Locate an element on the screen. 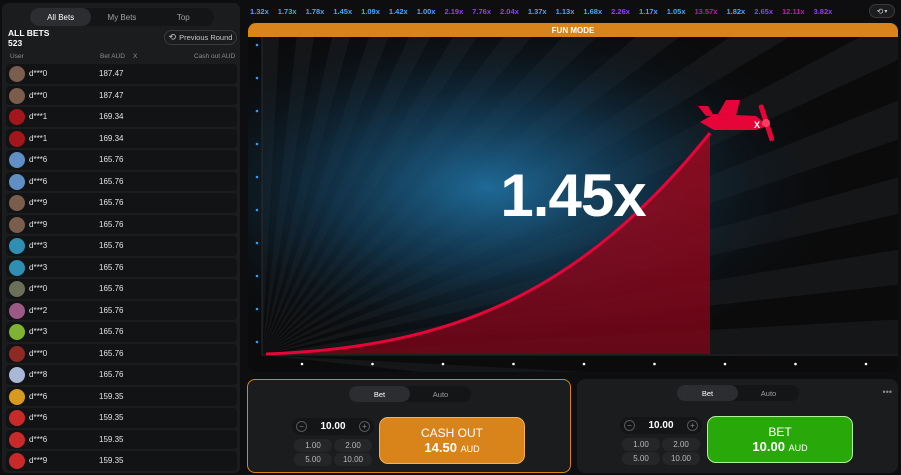 The height and width of the screenshot is (475, 901). bet-row: d***1 169.34 is located at coordinates (121, 117).